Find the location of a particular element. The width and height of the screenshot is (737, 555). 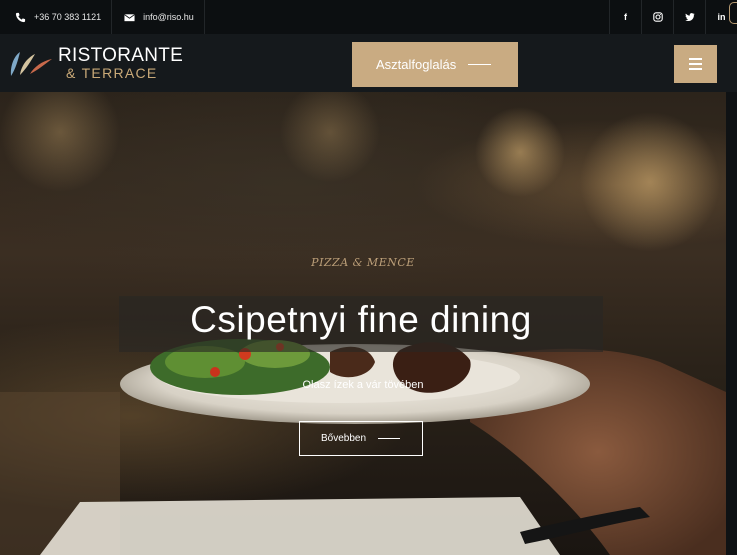

logo-text-sub: & TERRACE is located at coordinates (112, 73).